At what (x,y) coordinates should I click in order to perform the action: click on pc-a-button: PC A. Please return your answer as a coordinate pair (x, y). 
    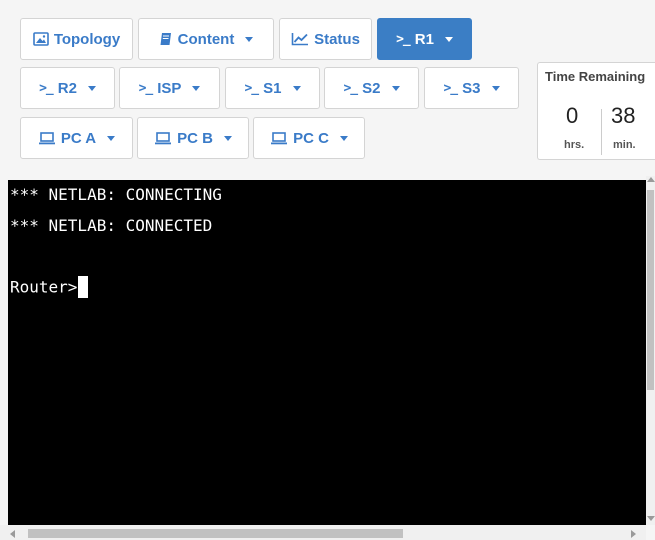
    Looking at the image, I should click on (76, 138).